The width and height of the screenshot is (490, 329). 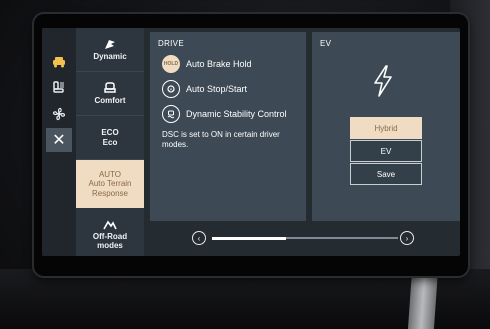 I want to click on seat-icon, so click(x=110, y=87).